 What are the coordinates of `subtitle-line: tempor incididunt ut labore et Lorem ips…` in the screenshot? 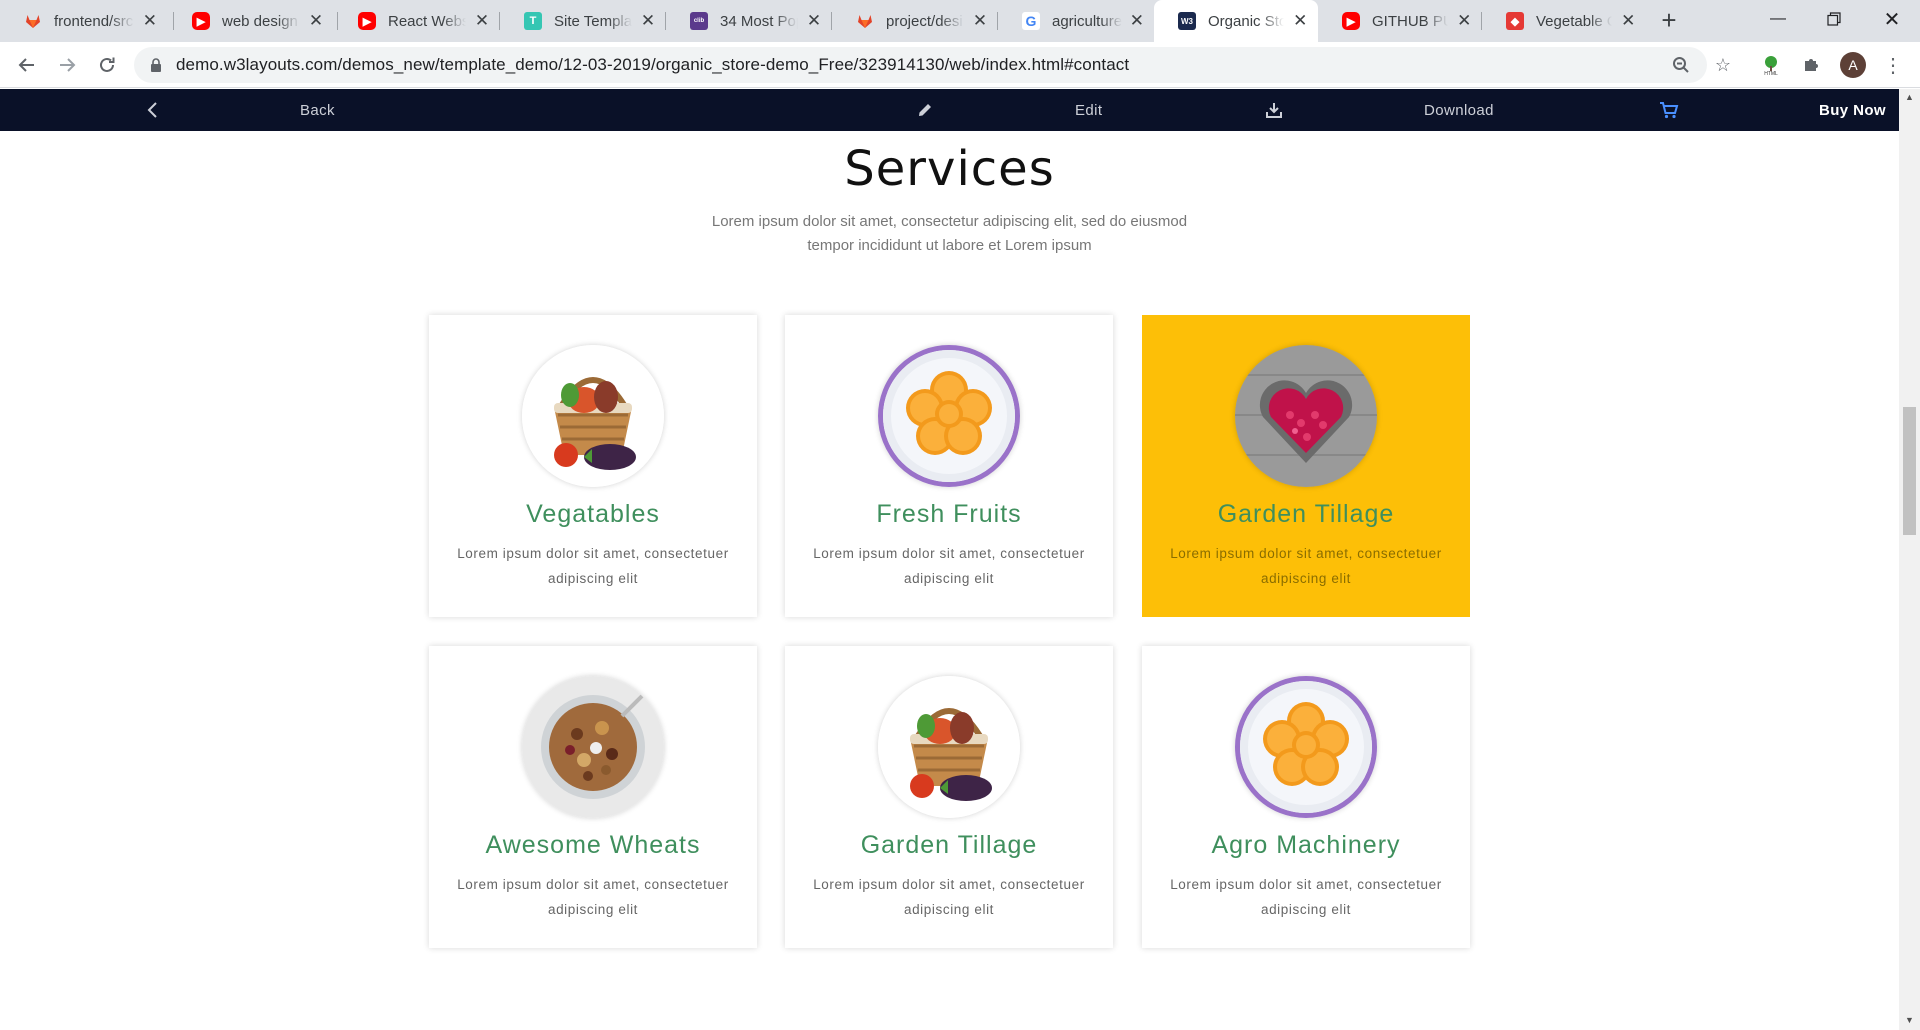 It's located at (949, 245).